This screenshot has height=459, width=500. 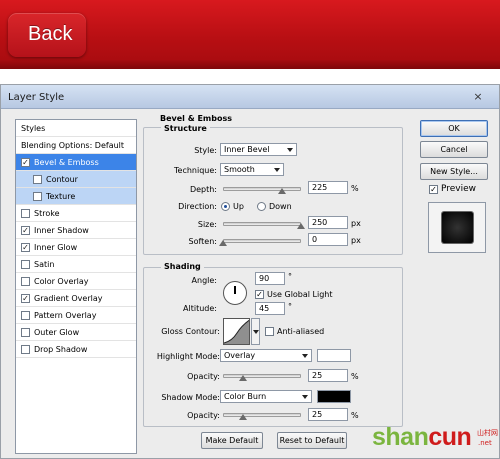 What do you see at coordinates (262, 415) in the screenshot?
I see `shadow-opacity-track` at bounding box center [262, 415].